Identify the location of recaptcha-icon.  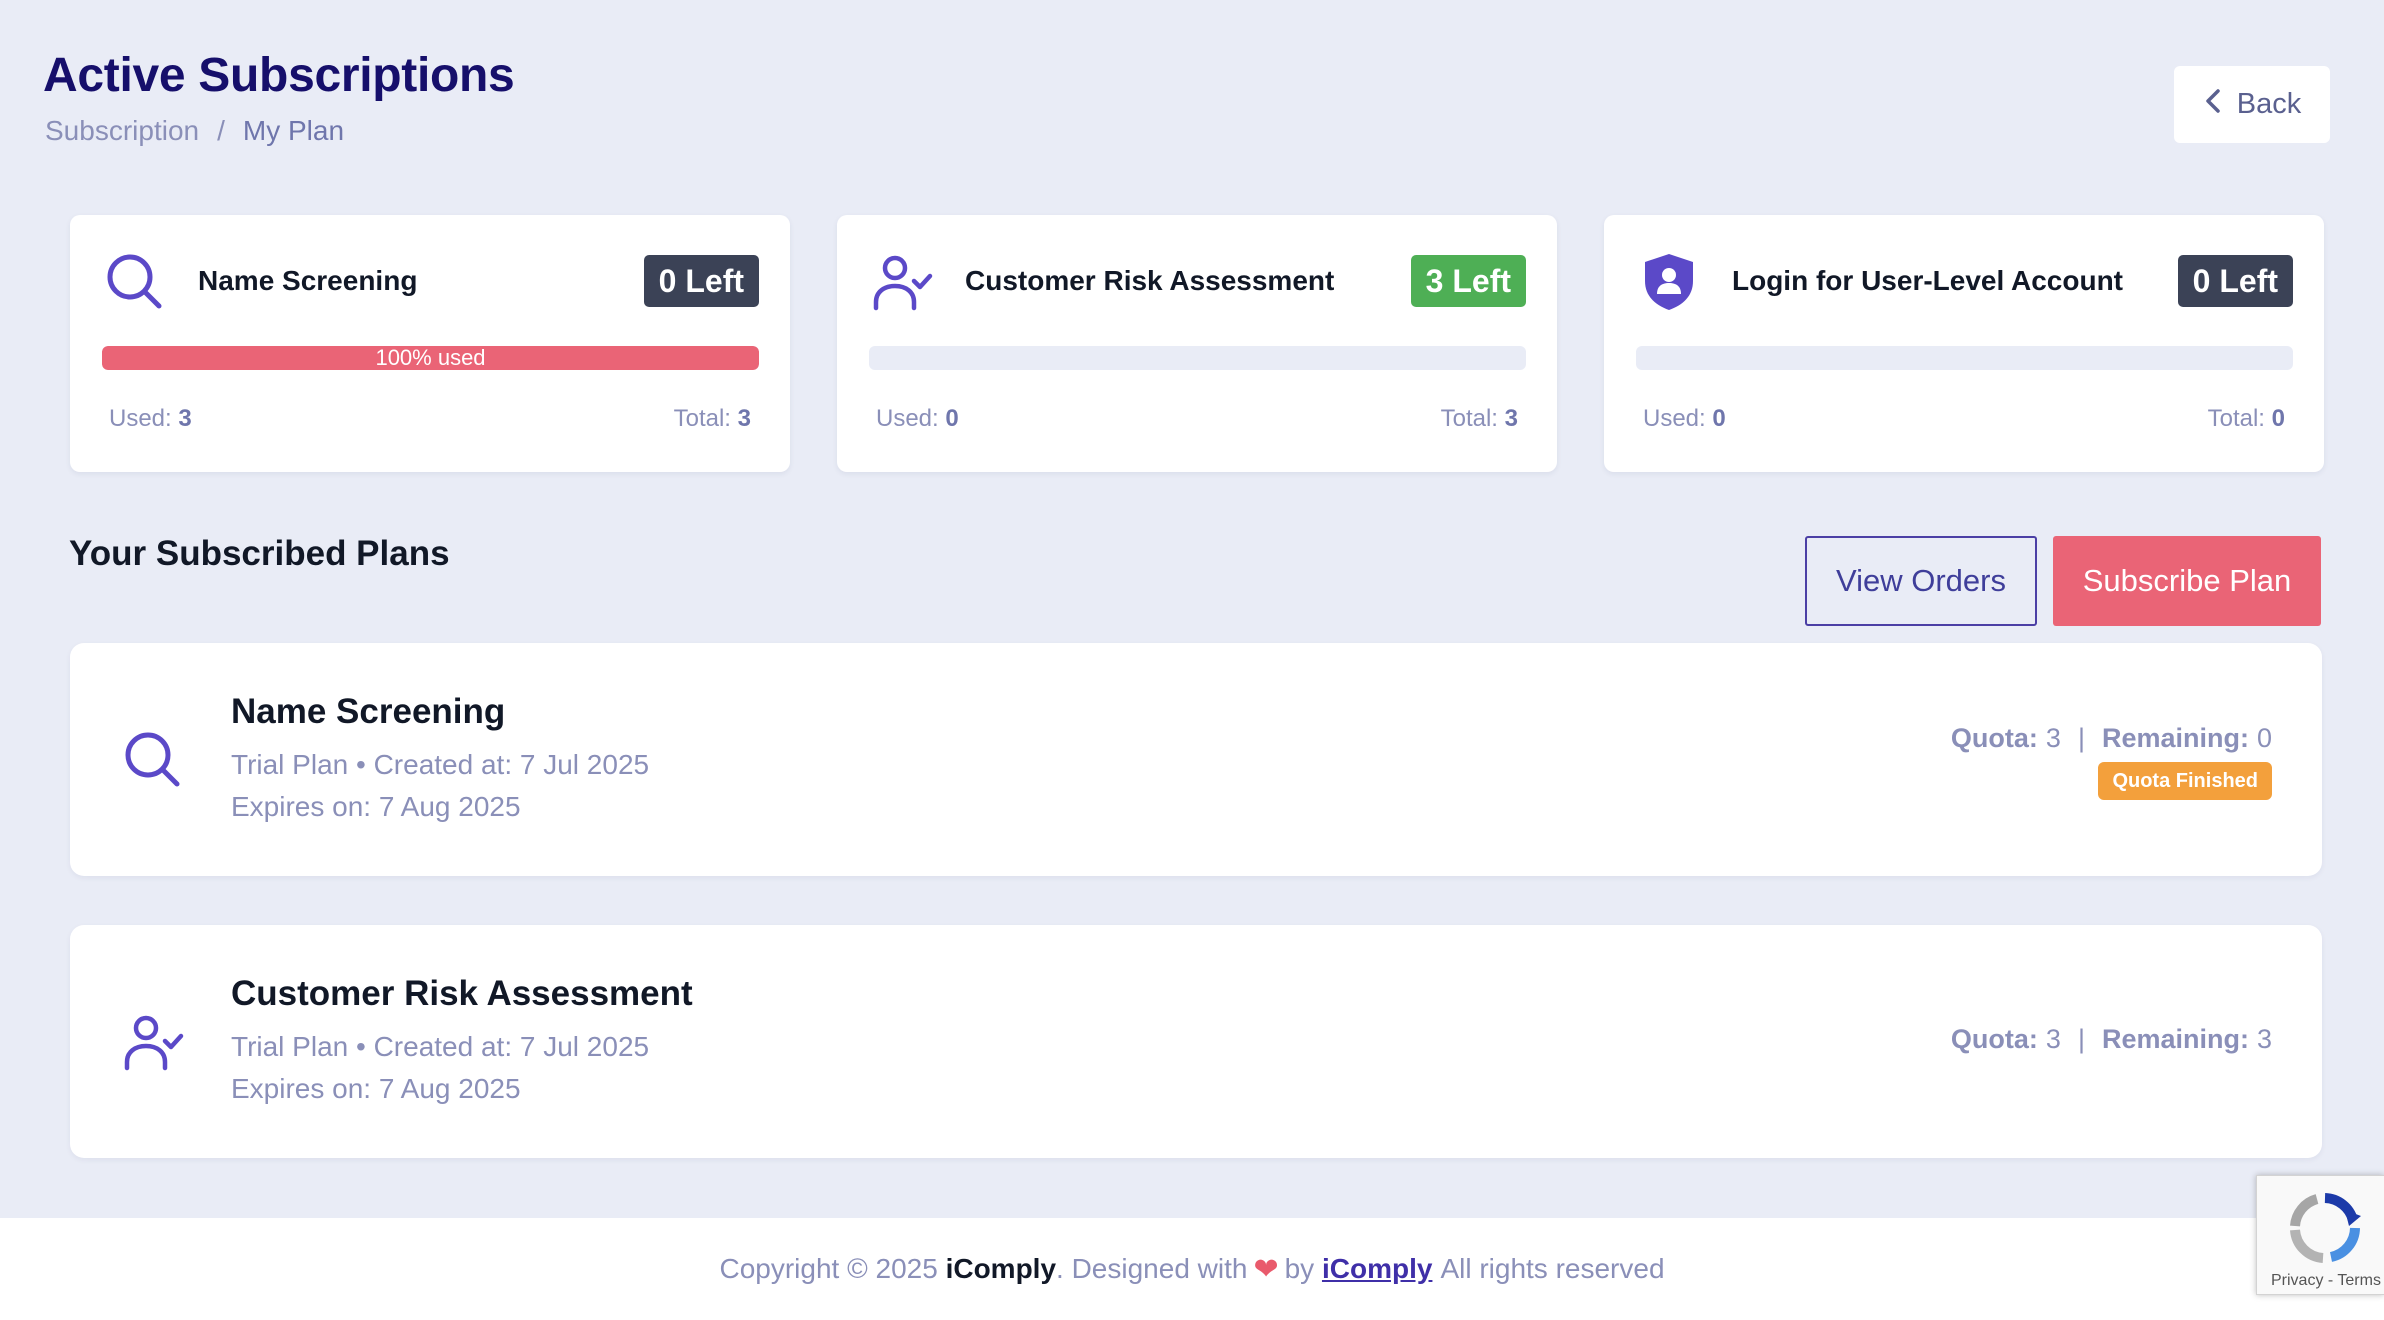
(2325, 1228).